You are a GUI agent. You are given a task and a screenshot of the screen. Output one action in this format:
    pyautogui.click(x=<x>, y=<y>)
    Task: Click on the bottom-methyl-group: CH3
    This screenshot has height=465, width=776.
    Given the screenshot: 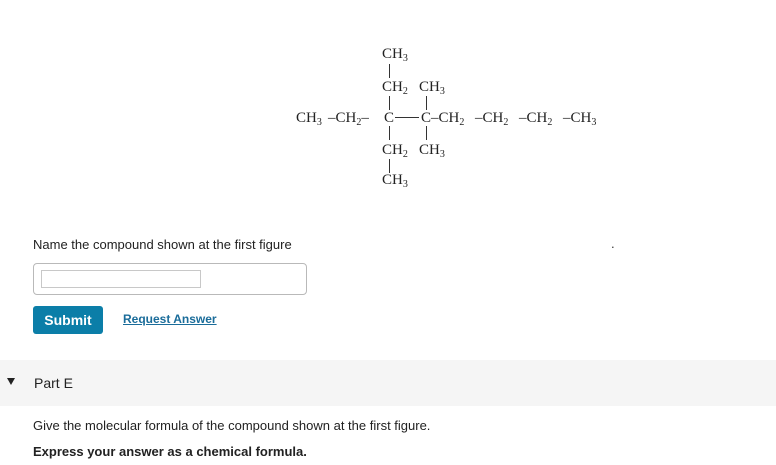 What is the action you would take?
    pyautogui.click(x=395, y=181)
    